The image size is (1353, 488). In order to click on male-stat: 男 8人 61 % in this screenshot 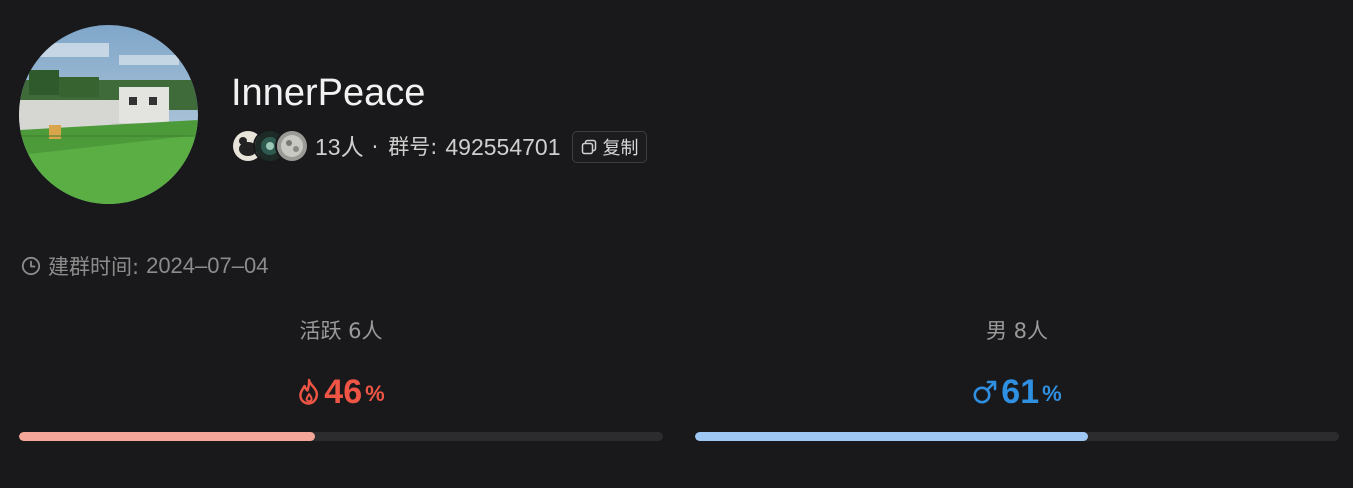, I will do `click(1017, 376)`.